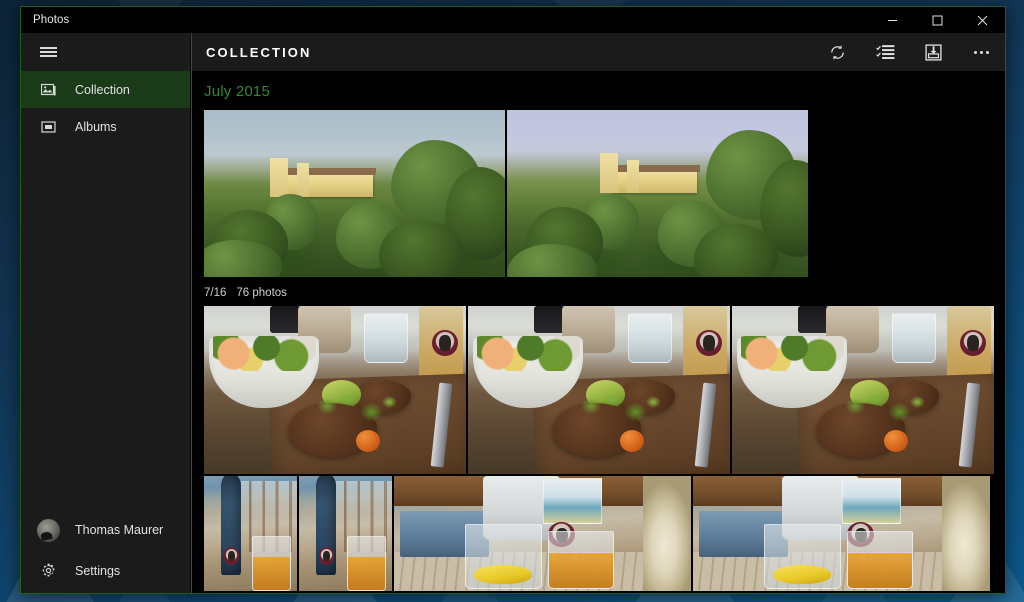 The height and width of the screenshot is (602, 1024). What do you see at coordinates (119, 530) in the screenshot?
I see `account-name-label: Thomas Maurer` at bounding box center [119, 530].